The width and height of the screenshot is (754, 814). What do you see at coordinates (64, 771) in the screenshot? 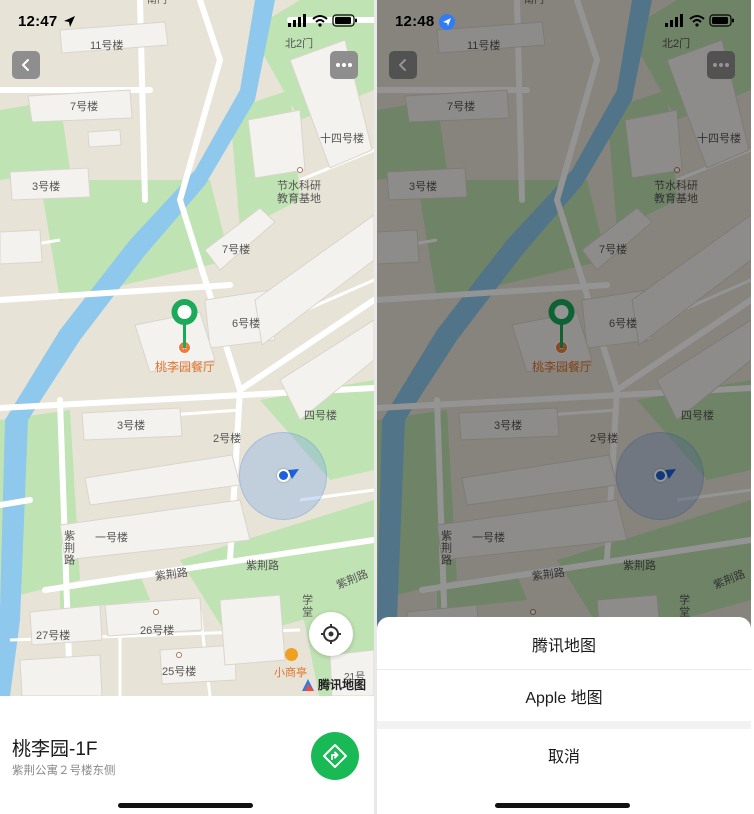
I see `place-subtitle: 紫荆公寓２号楼东侧` at bounding box center [64, 771].